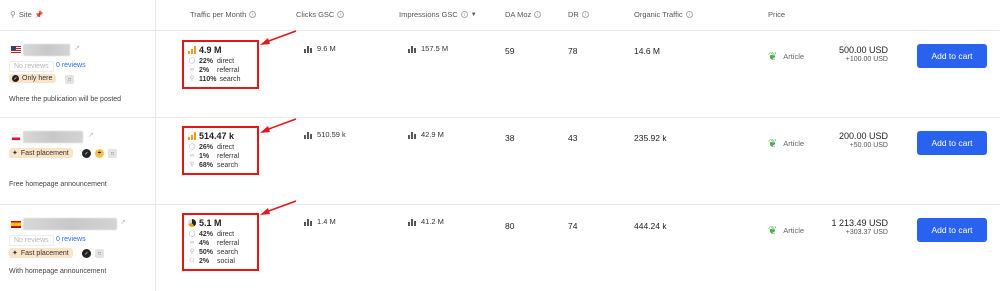 Image resolution: width=1000 pixels, height=291 pixels. What do you see at coordinates (27, 14) in the screenshot?
I see `header-site: ⚲ Site 📌` at bounding box center [27, 14].